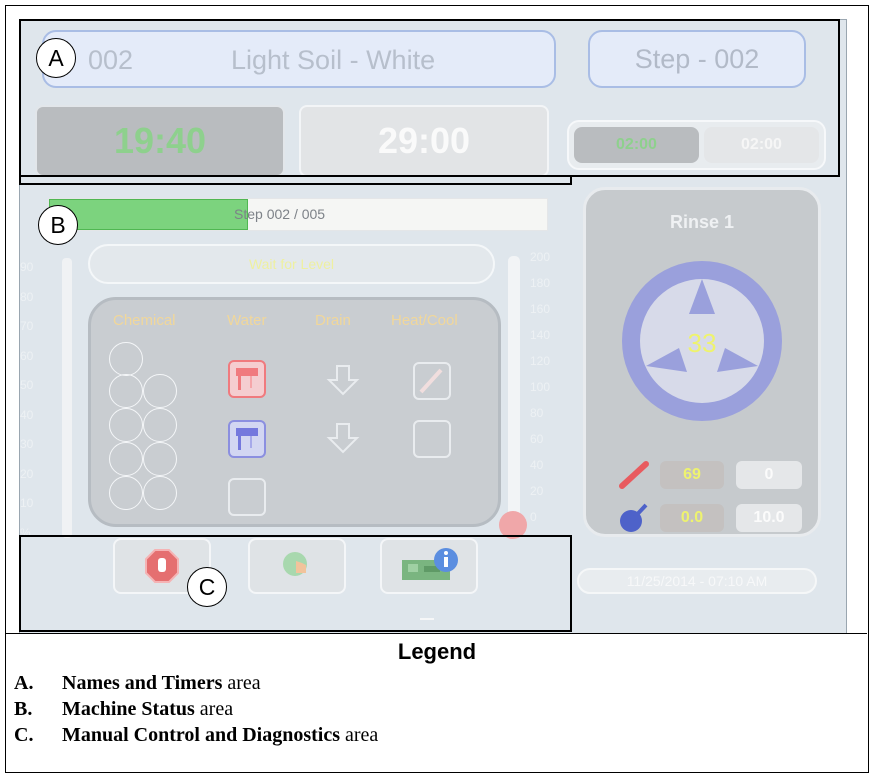 This screenshot has width=874, height=779. I want to click on level-scale-tick: 60, so click(27, 355).